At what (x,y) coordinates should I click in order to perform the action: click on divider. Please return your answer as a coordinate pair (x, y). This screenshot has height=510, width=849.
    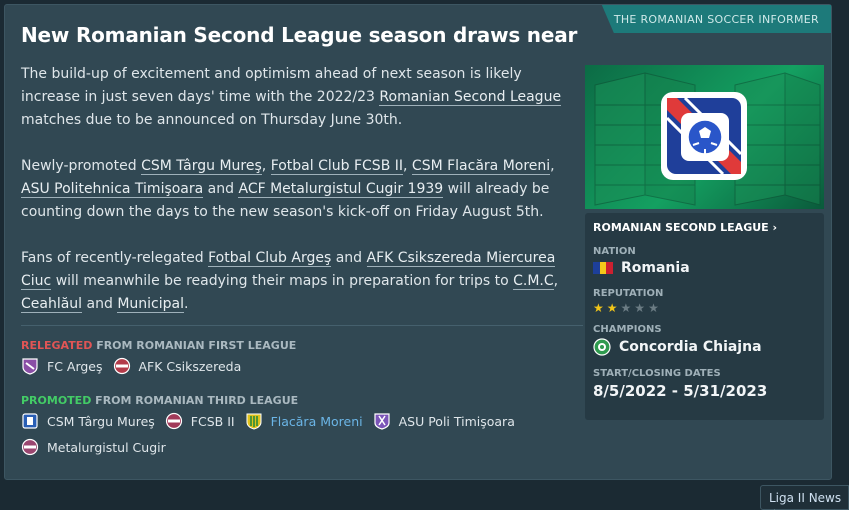
    Looking at the image, I should click on (302, 325).